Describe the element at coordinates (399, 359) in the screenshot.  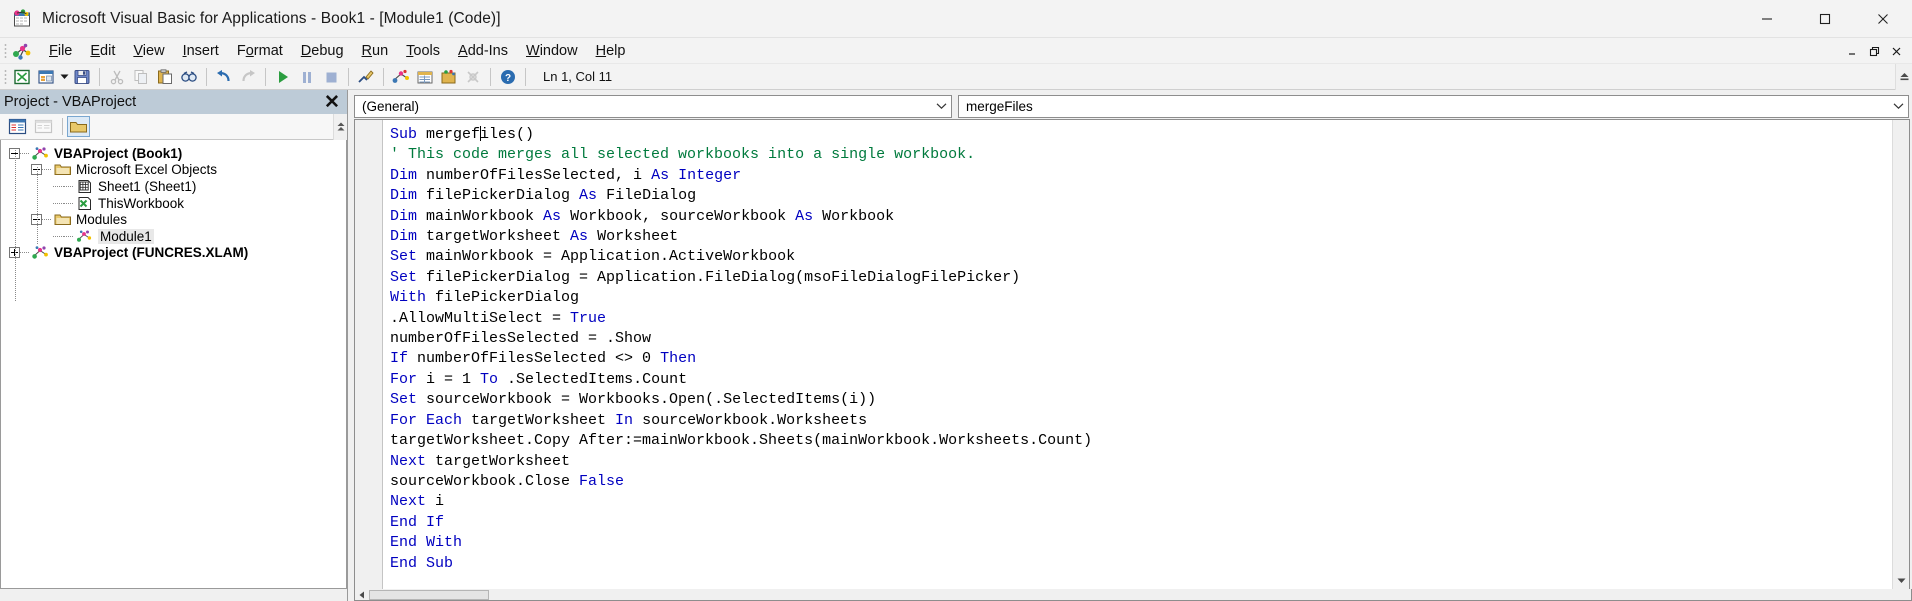
I see `code-keyword: If` at that location.